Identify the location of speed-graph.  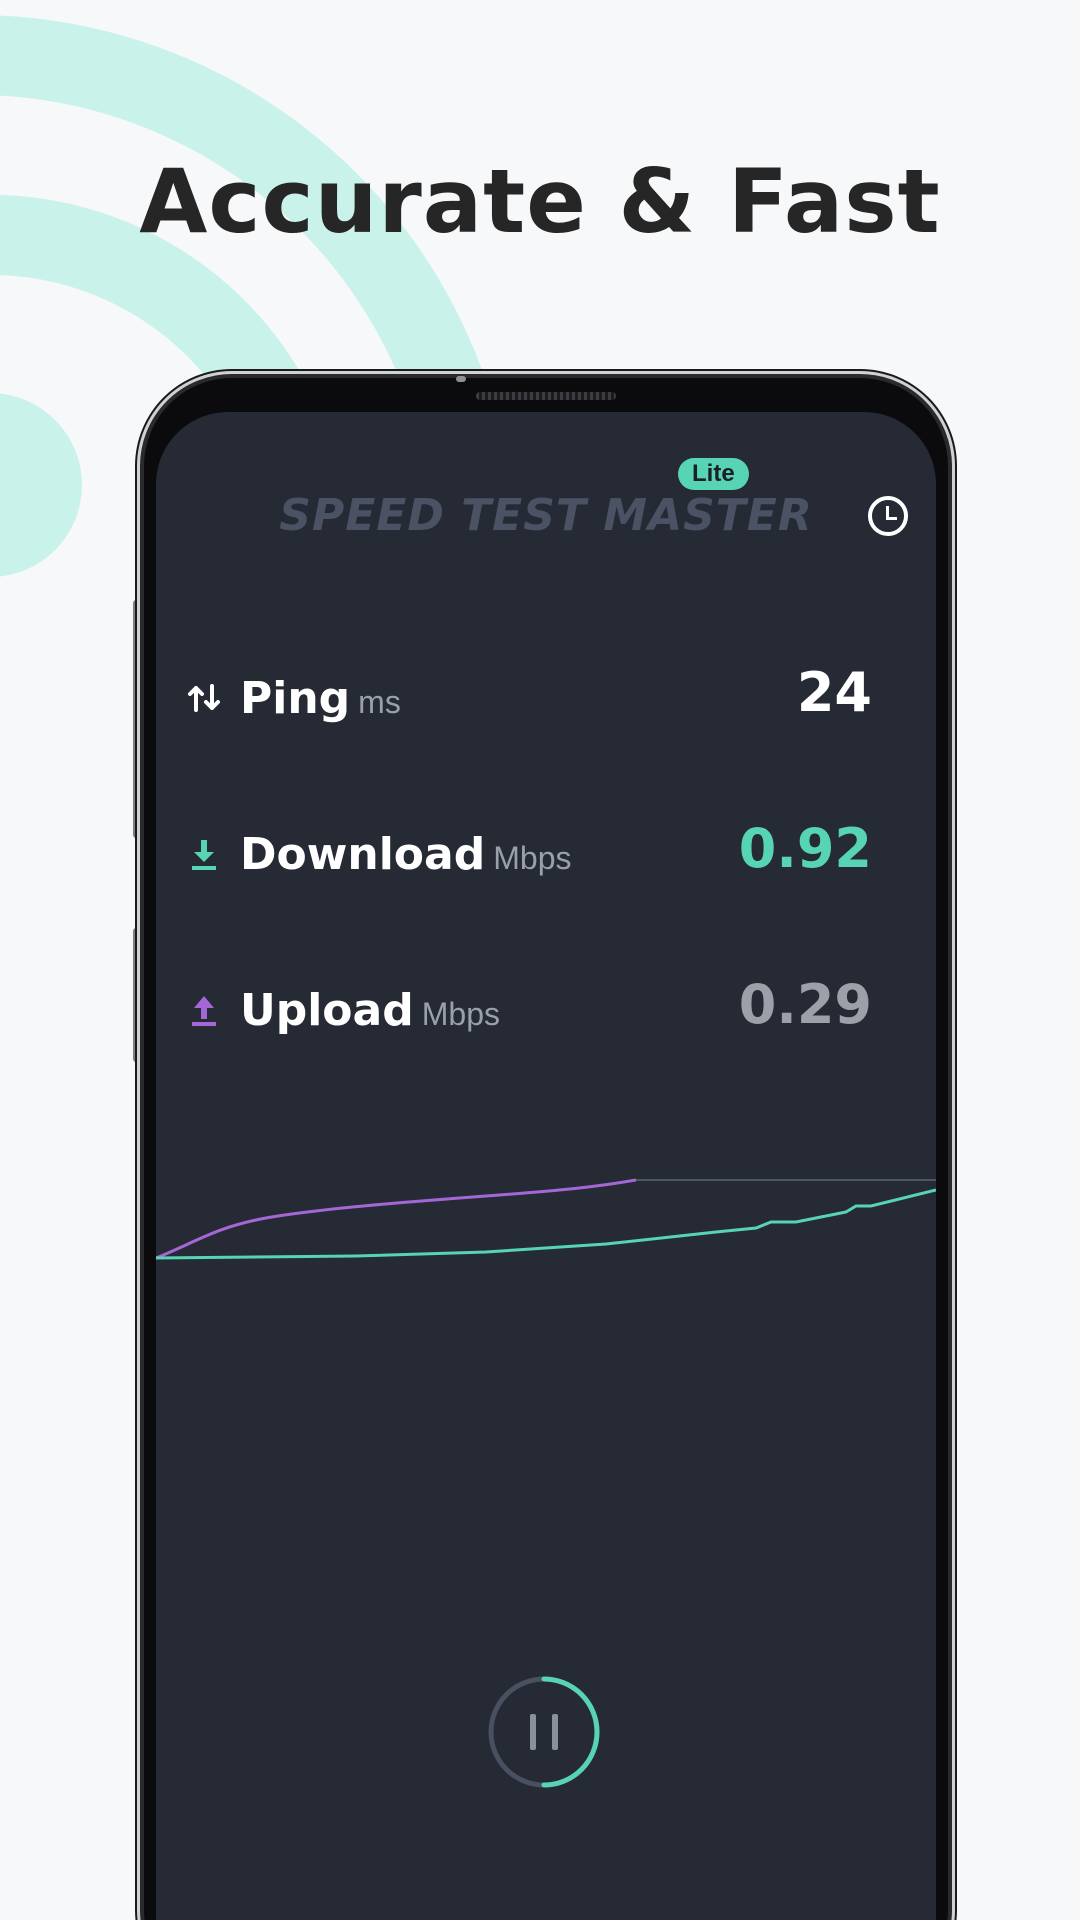
(546, 1219).